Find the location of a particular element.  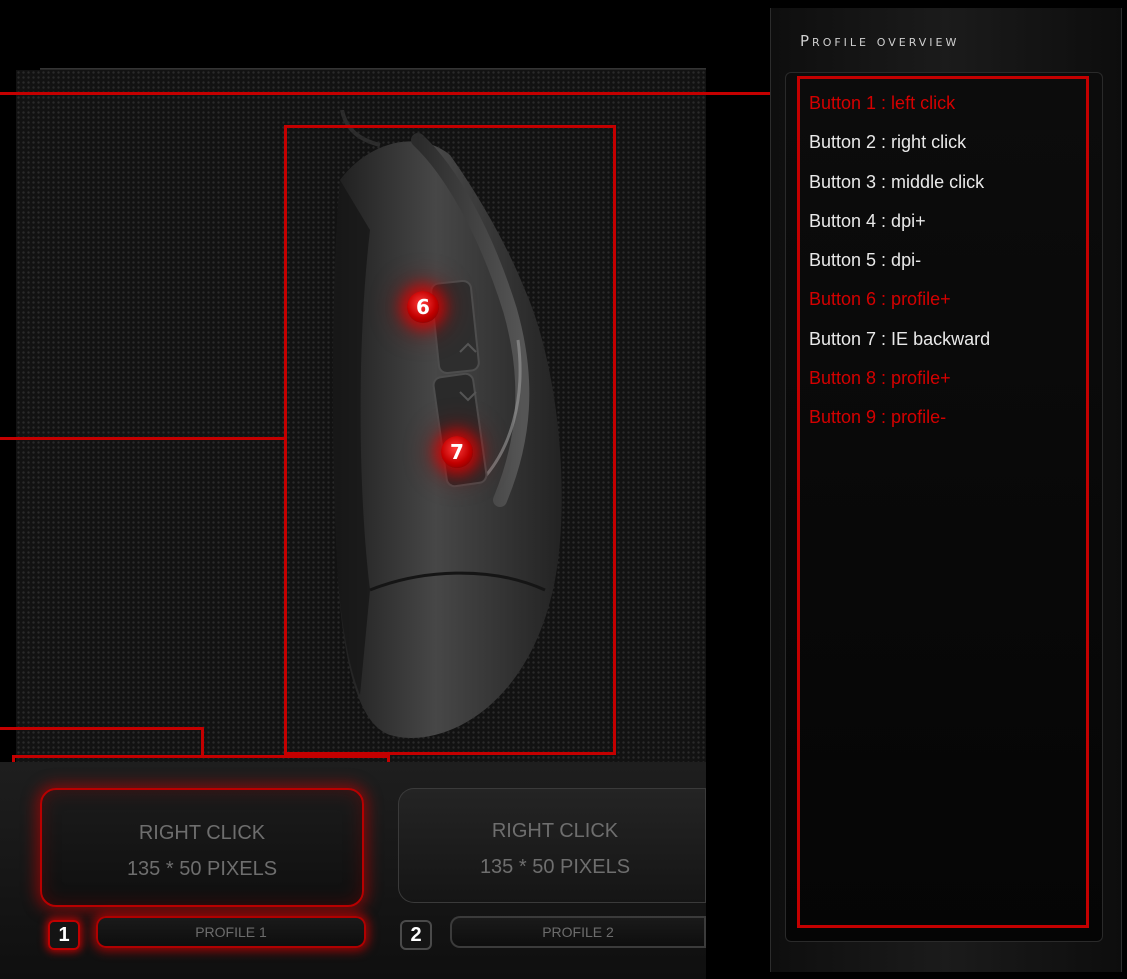

profile-1-size: 135 * 50 PIXELS is located at coordinates (202, 869).